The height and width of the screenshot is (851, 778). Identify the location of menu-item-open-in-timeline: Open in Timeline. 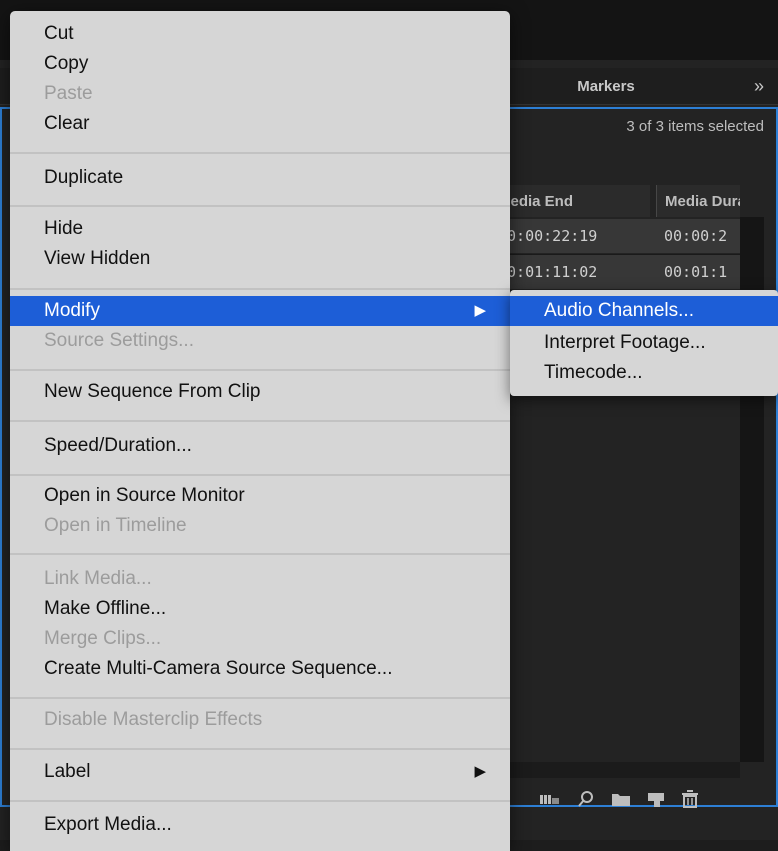
(115, 525).